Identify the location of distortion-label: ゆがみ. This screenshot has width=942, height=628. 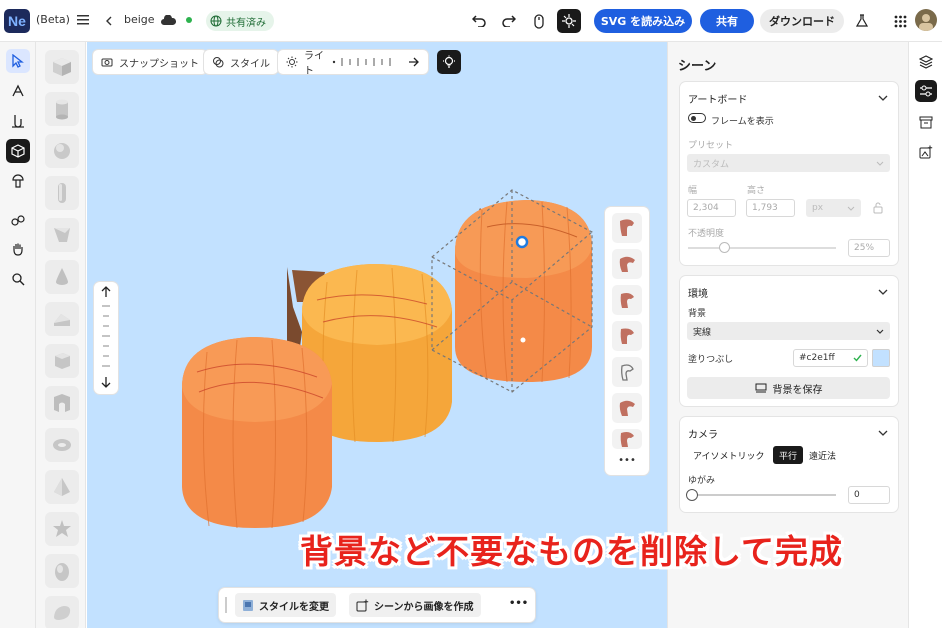
(702, 481).